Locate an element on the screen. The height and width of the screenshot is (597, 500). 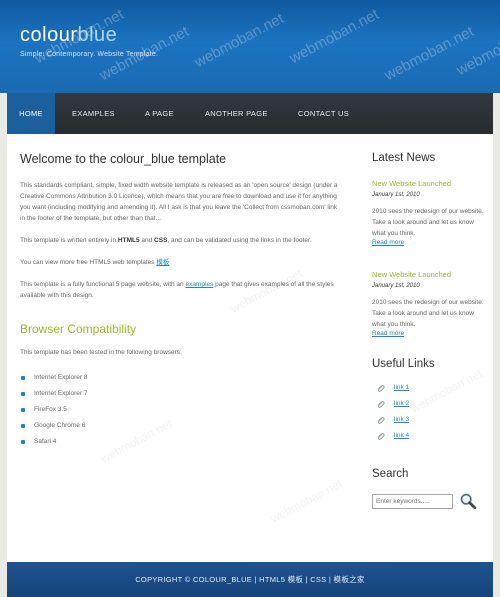
list-item: Safari 4 is located at coordinates (180, 442).